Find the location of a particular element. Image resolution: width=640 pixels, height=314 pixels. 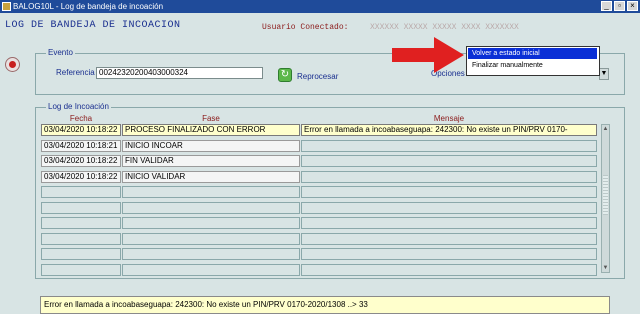

cell-fase: PROCESO FINALIZADO CON ERROR is located at coordinates (211, 130).